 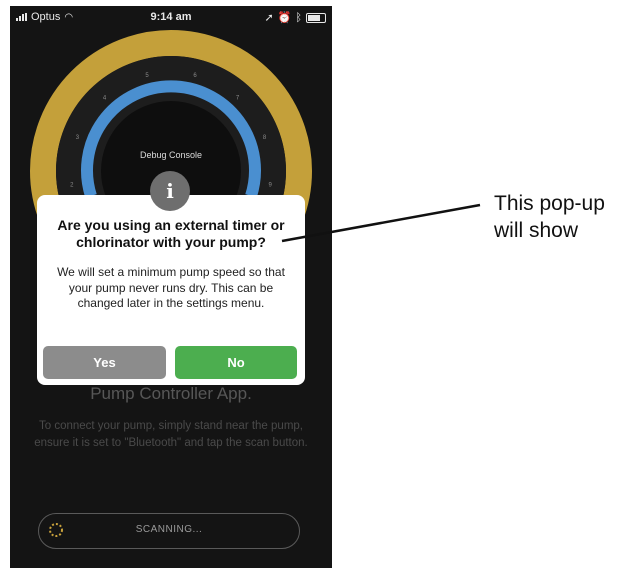 What do you see at coordinates (170, 191) in the screenshot?
I see `info-icon: i` at bounding box center [170, 191].